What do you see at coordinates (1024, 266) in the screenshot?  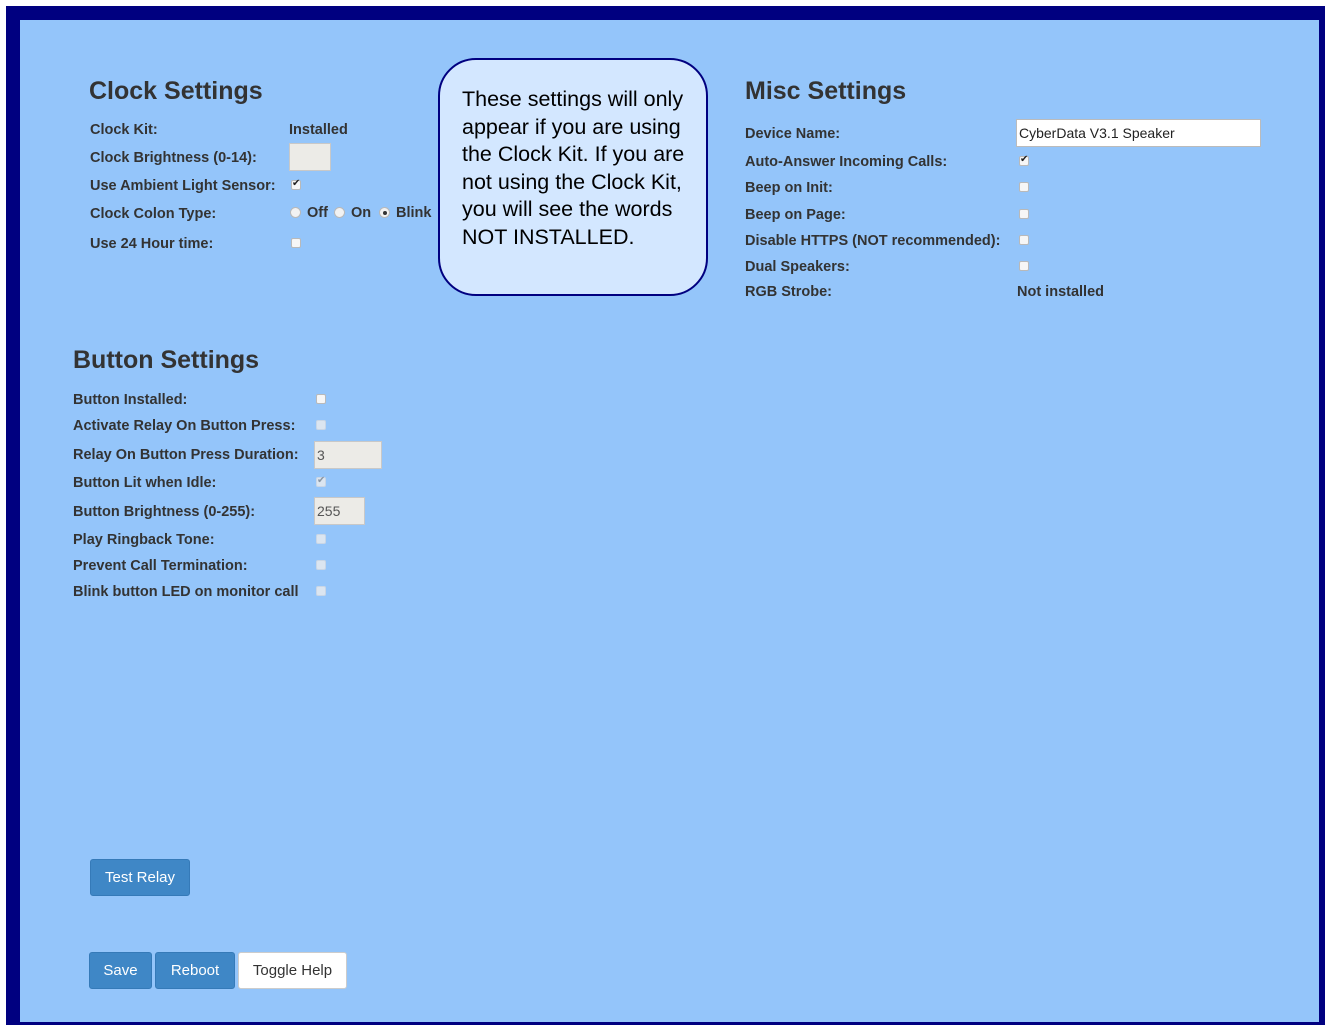 I see `dual-speakers-checkbox` at bounding box center [1024, 266].